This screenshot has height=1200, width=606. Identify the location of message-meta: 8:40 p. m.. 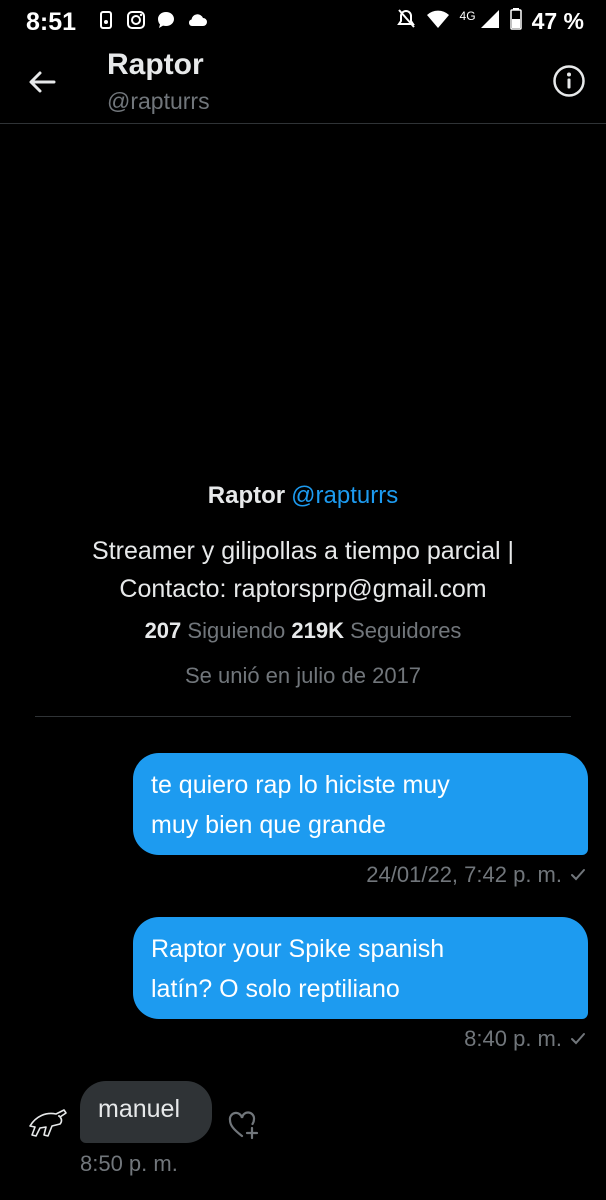
(525, 1039).